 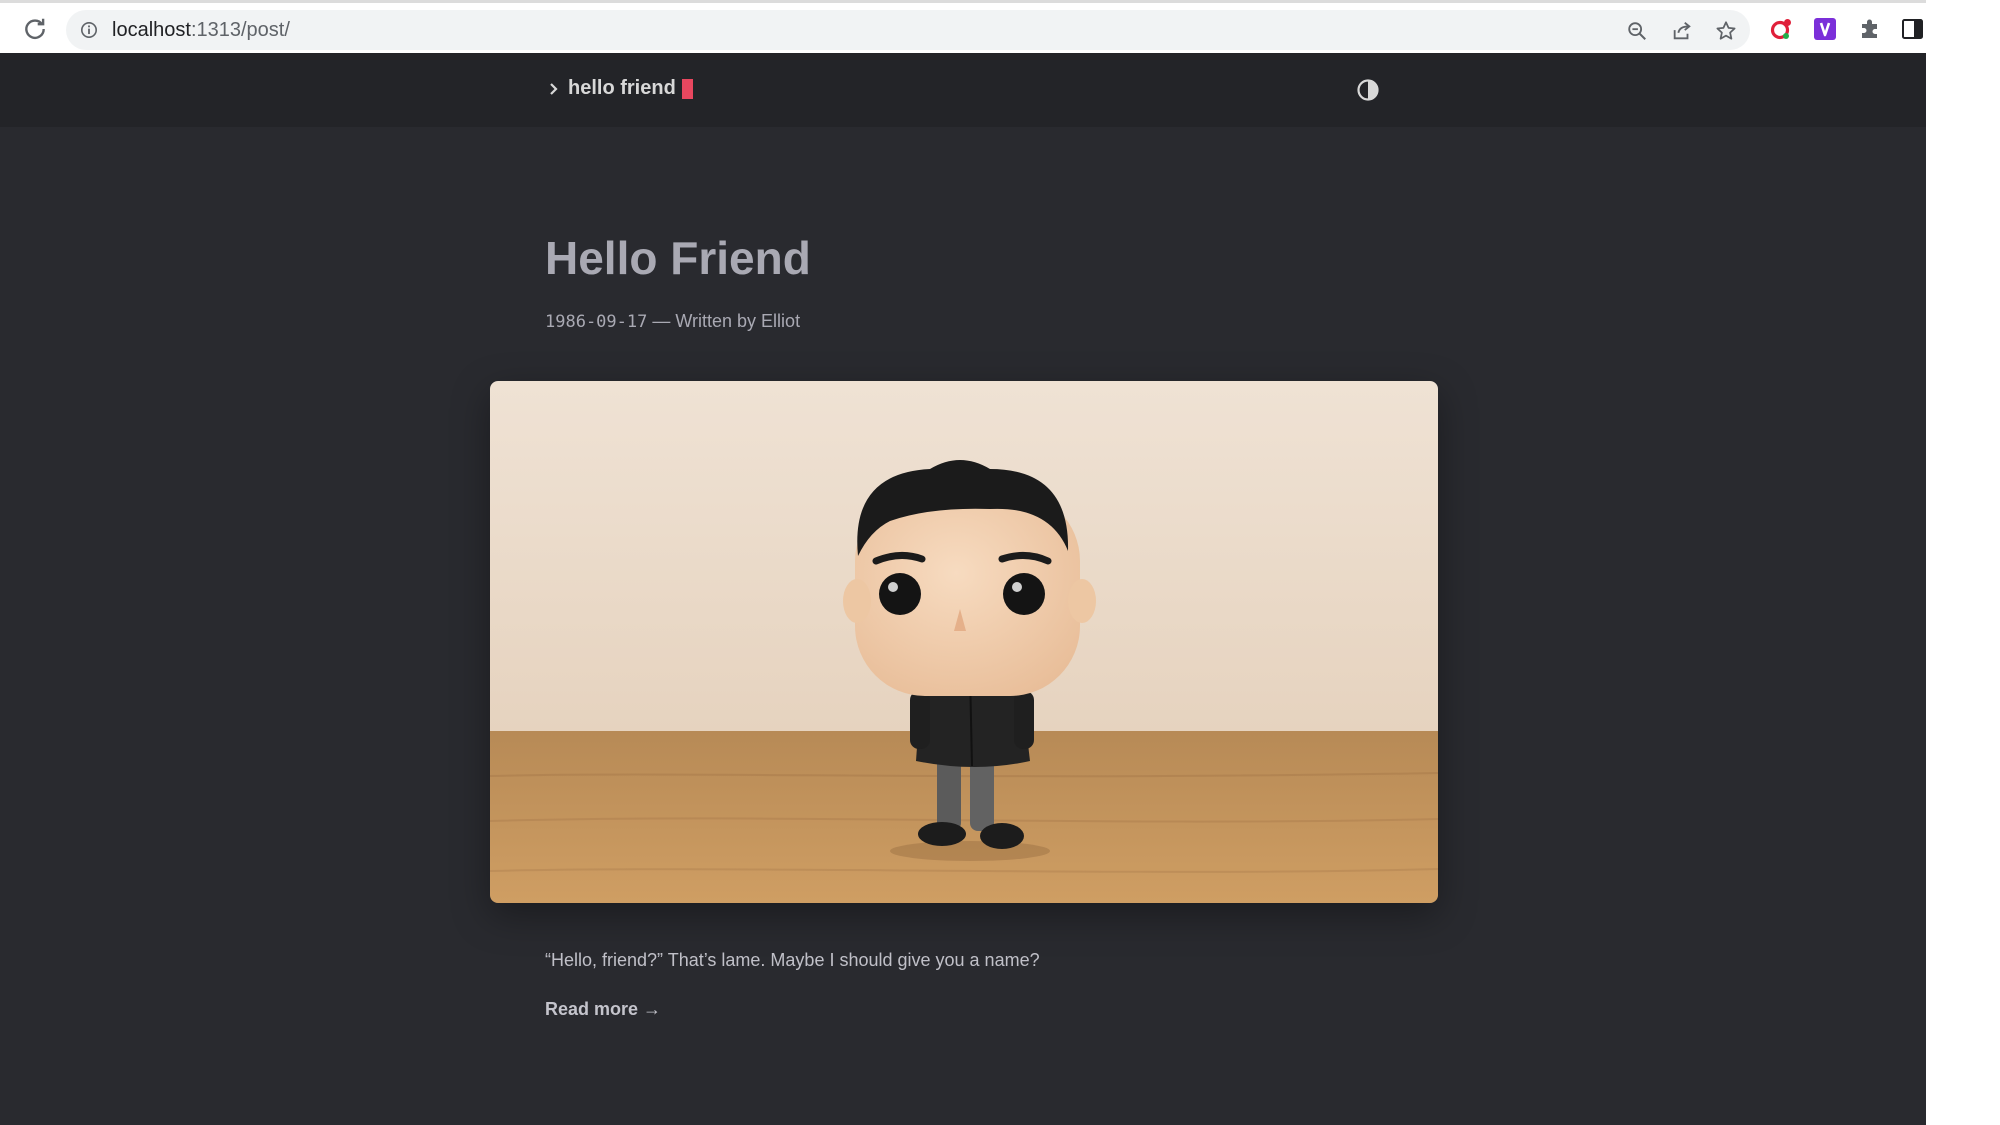 What do you see at coordinates (1870, 29) in the screenshot?
I see `extensions-puzzle-icon` at bounding box center [1870, 29].